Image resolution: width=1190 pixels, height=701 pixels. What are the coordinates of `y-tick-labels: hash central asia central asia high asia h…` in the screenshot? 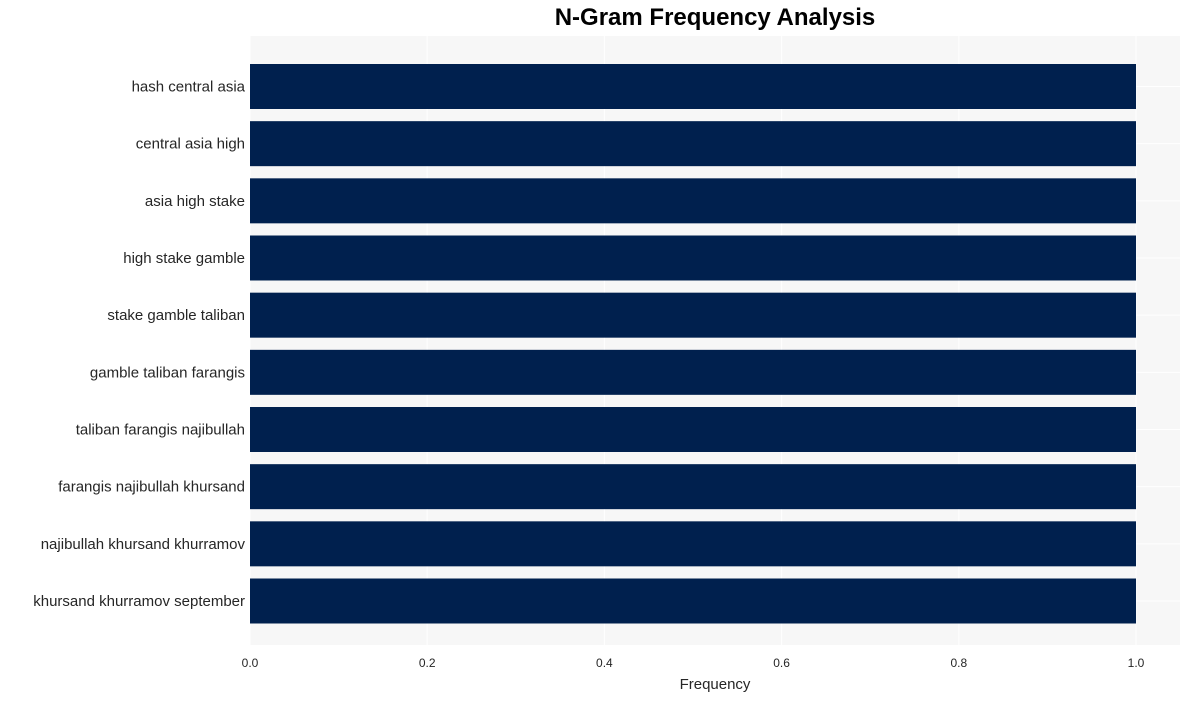 It's located at (139, 345).